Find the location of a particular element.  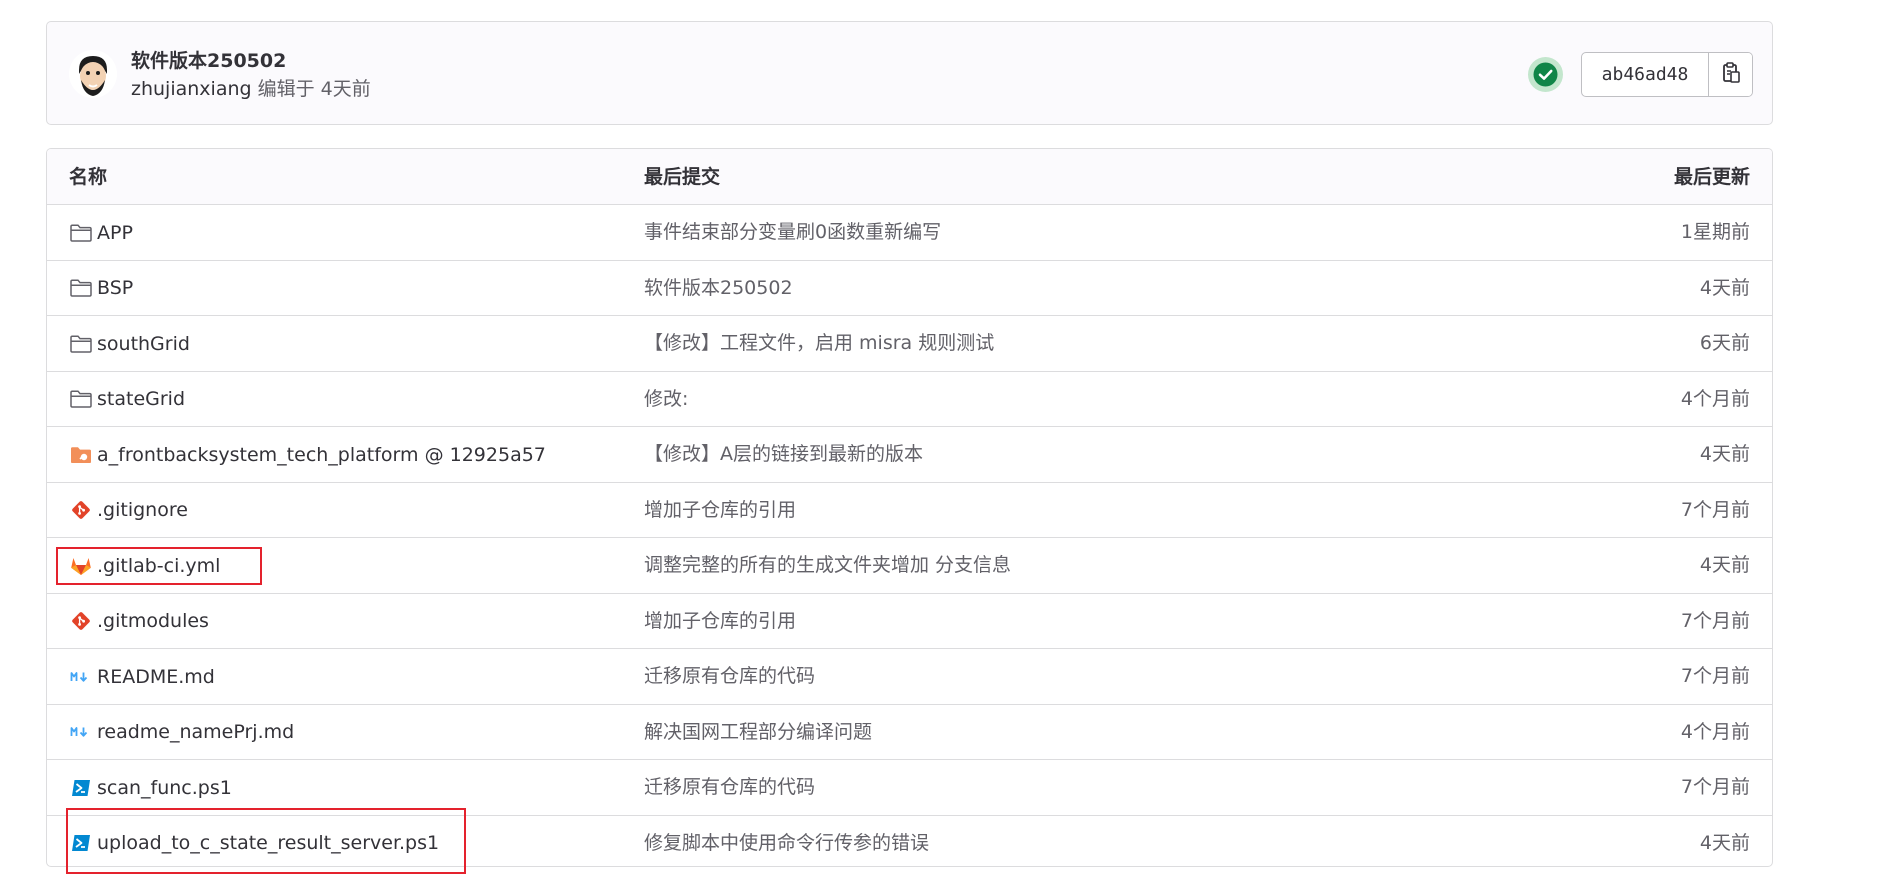

file-link-app: APP is located at coordinates (101, 232).